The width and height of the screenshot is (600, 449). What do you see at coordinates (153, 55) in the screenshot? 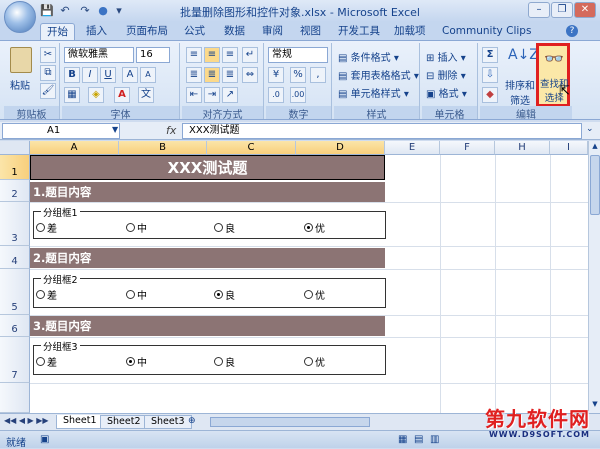
I see `font-size-select: 16` at bounding box center [153, 55].